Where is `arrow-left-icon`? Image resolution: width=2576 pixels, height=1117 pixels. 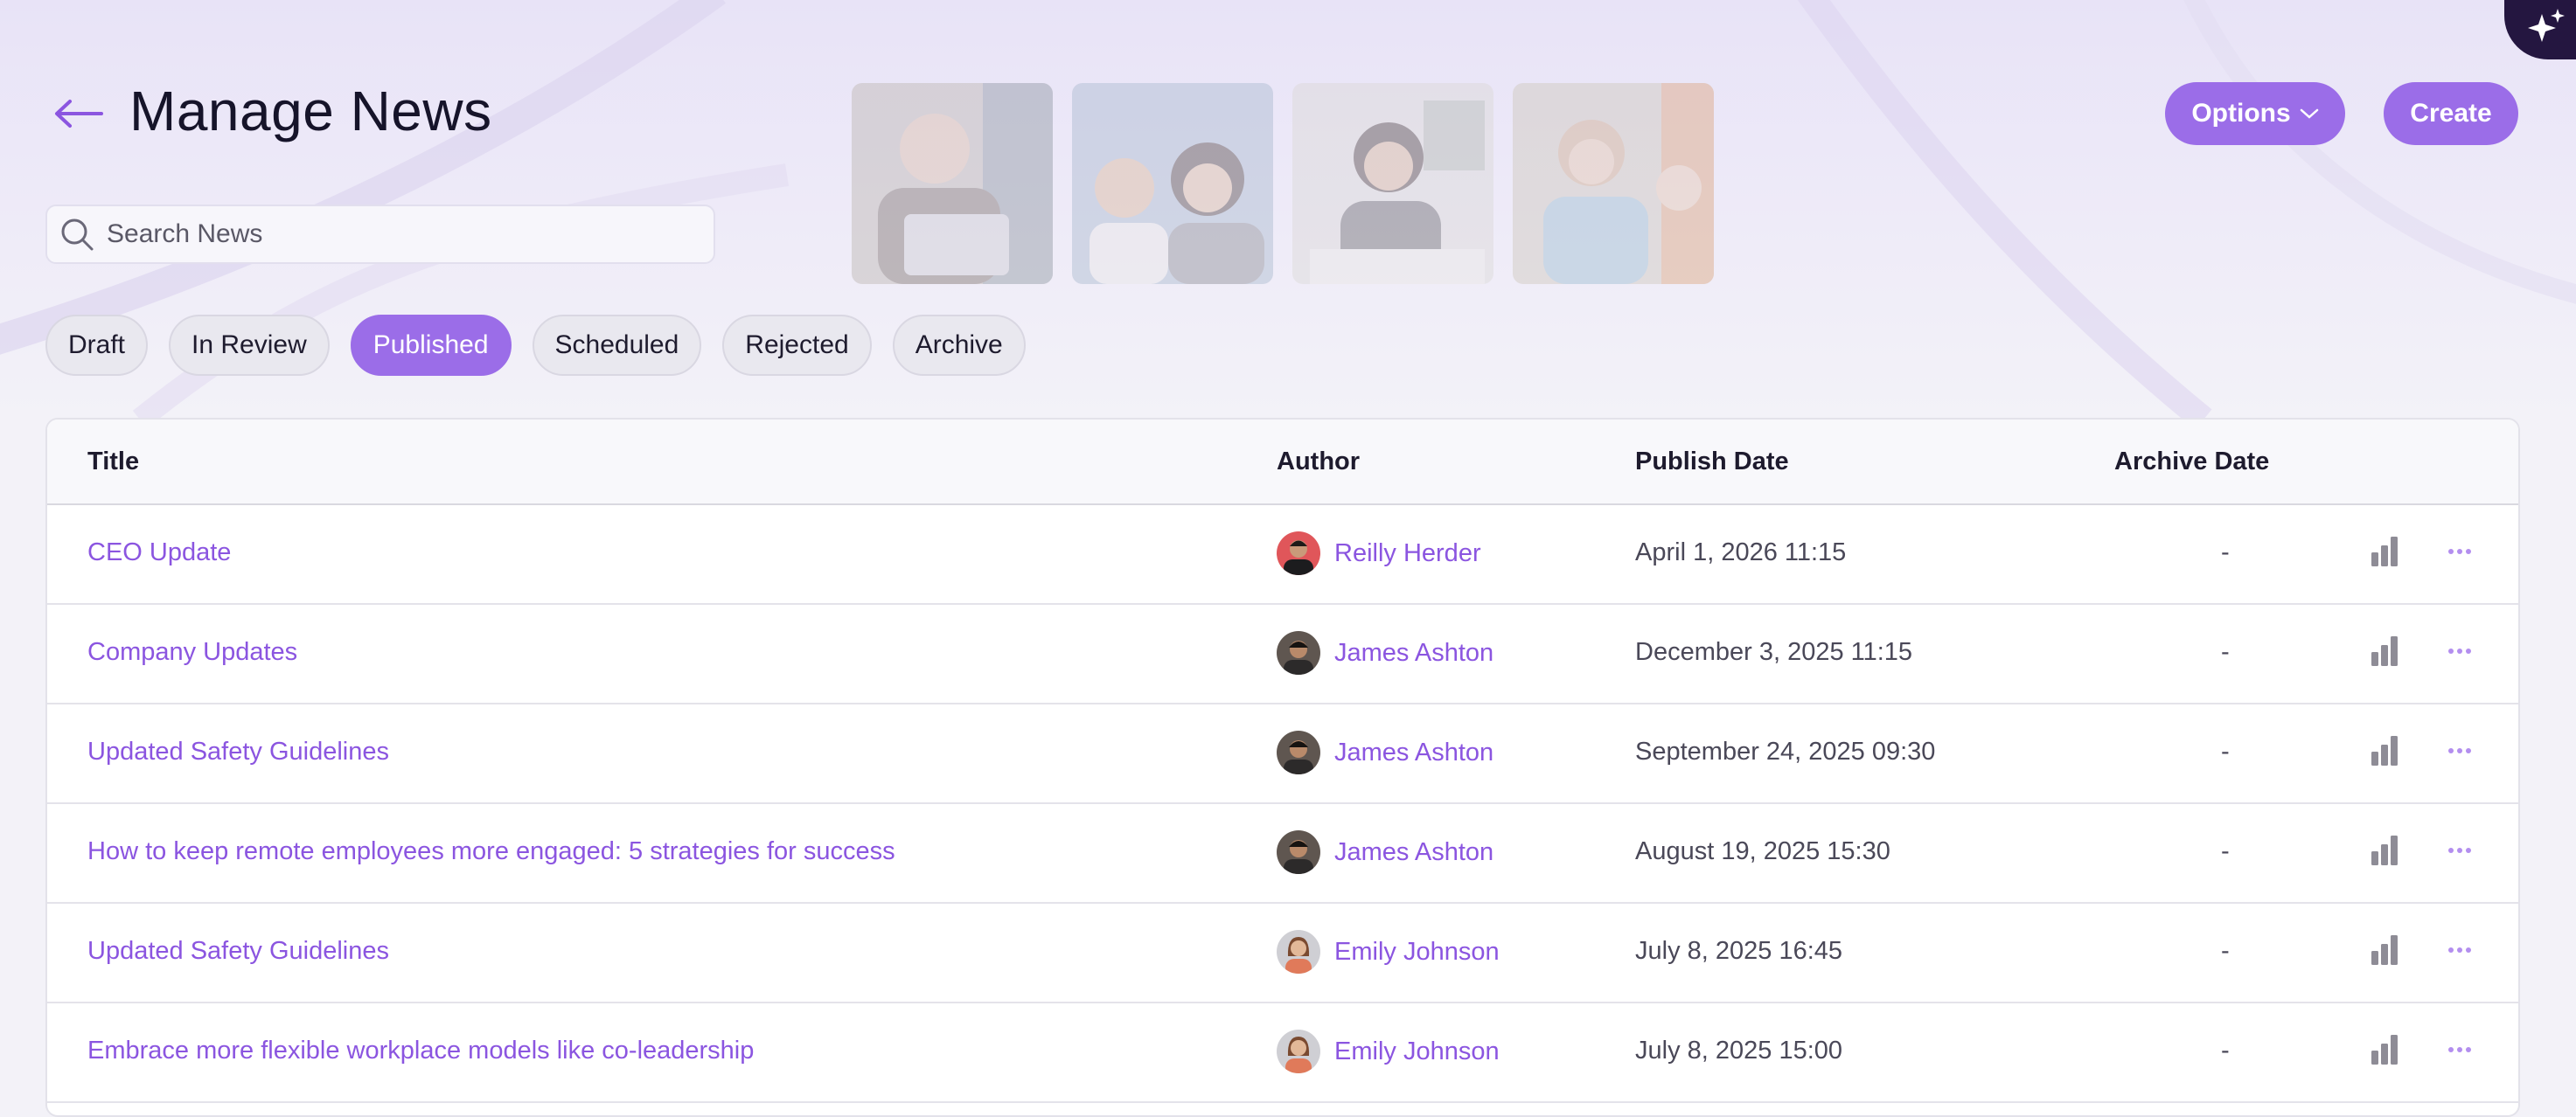 arrow-left-icon is located at coordinates (79, 114).